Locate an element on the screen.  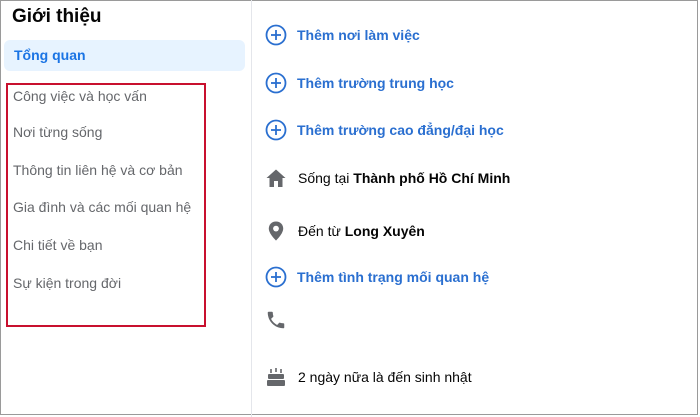
phone-icon is located at coordinates (276, 320).